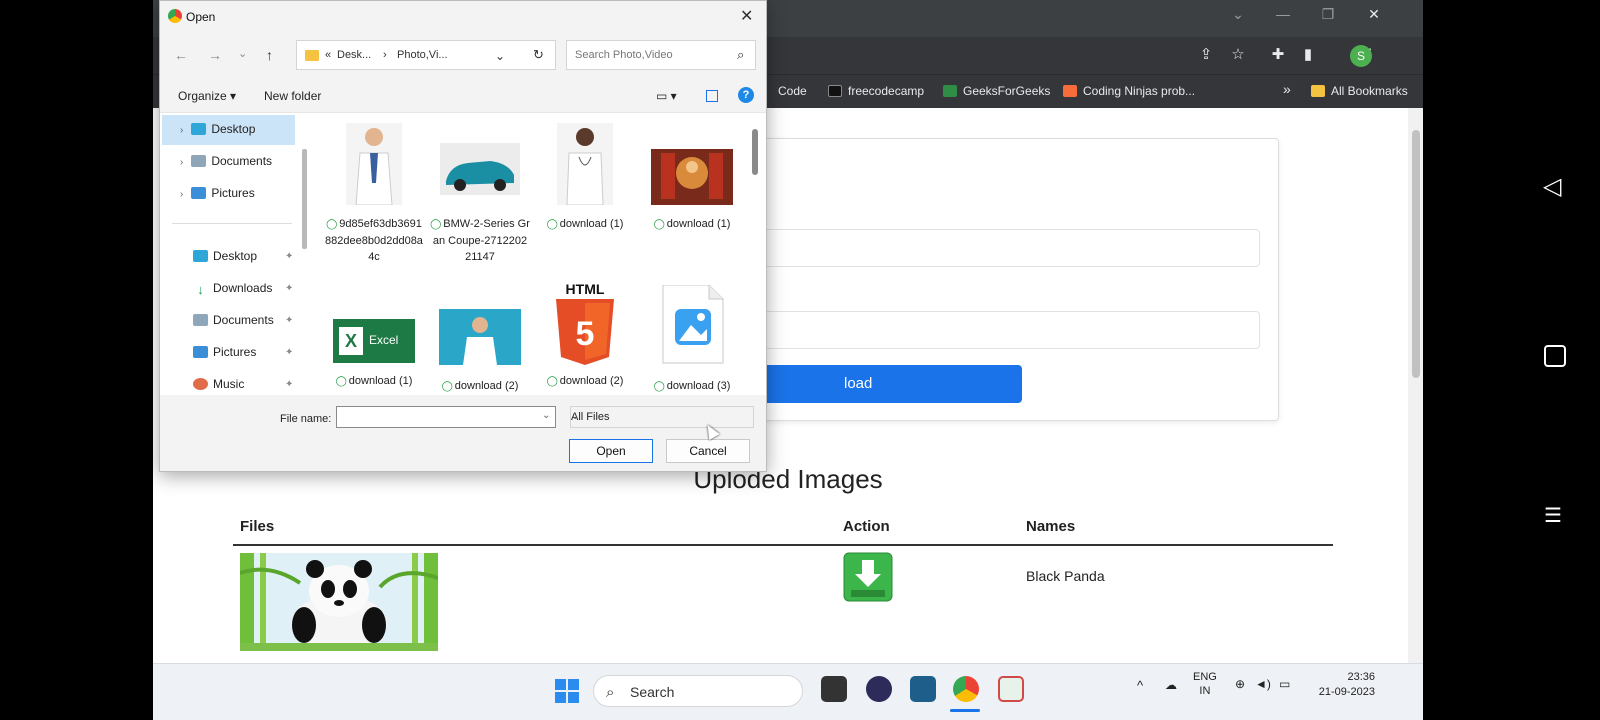  What do you see at coordinates (950, 91) in the screenshot?
I see `gfg-icon` at bounding box center [950, 91].